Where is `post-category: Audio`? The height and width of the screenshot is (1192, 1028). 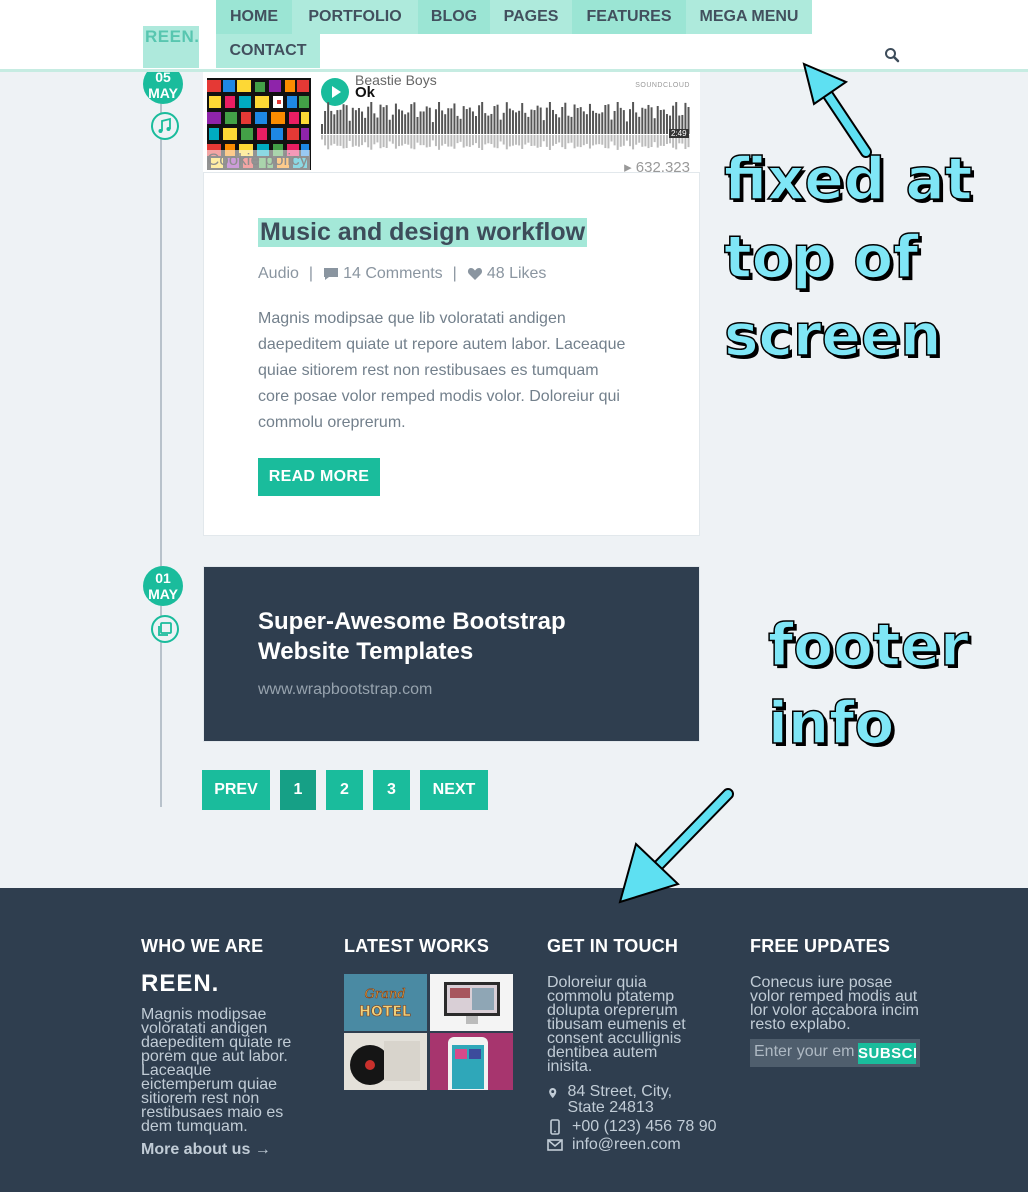 post-category: Audio is located at coordinates (278, 274).